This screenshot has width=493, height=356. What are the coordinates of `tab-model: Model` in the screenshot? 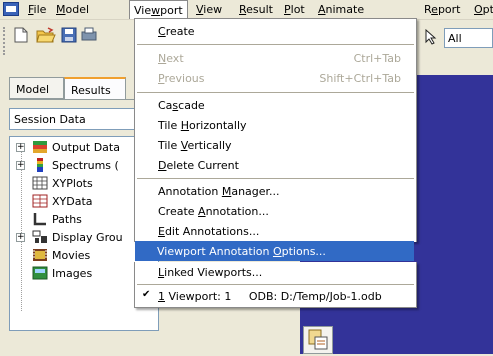 It's located at (36, 88).